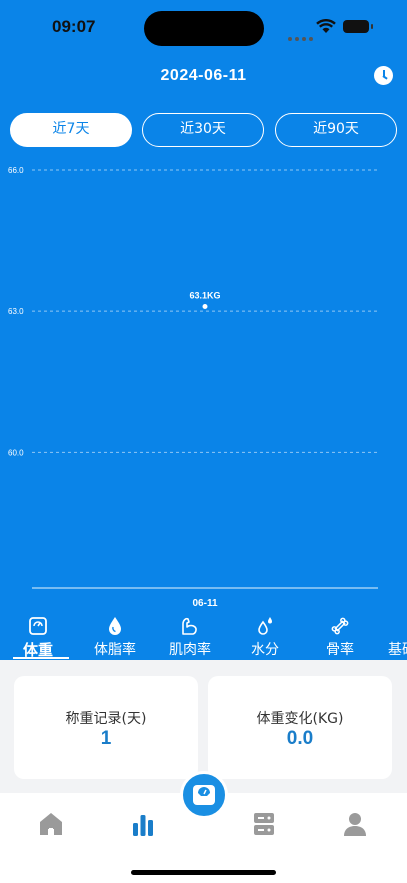 The height and width of the screenshot is (883, 407). What do you see at coordinates (340, 636) in the screenshot?
I see `metric-tab-bone: 骨率` at bounding box center [340, 636].